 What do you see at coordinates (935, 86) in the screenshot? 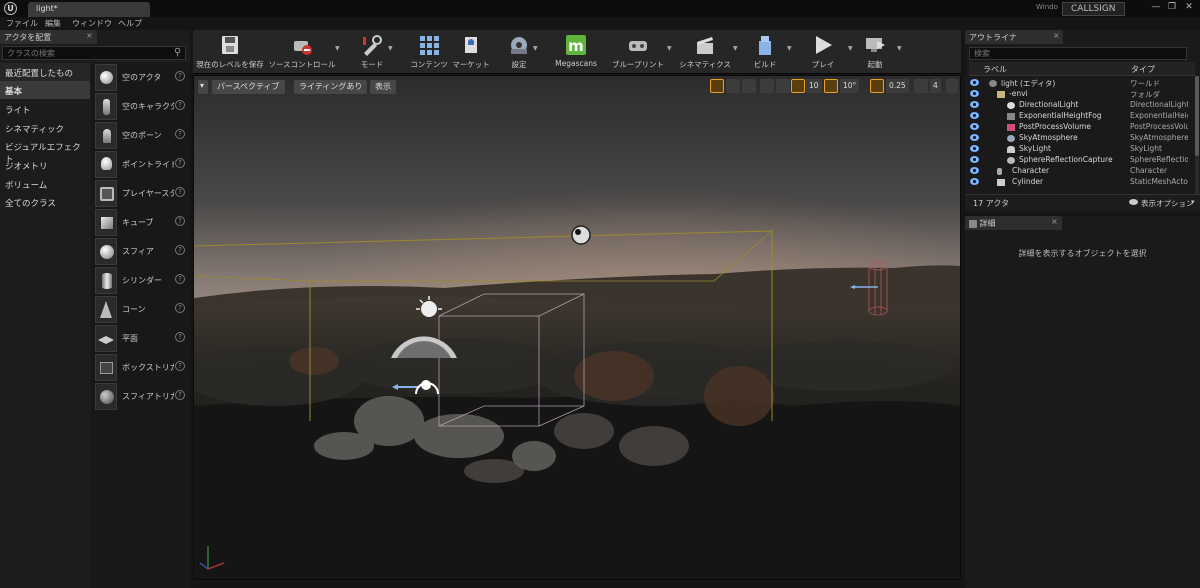
I see `camera-speed-value: 4` at bounding box center [935, 86].